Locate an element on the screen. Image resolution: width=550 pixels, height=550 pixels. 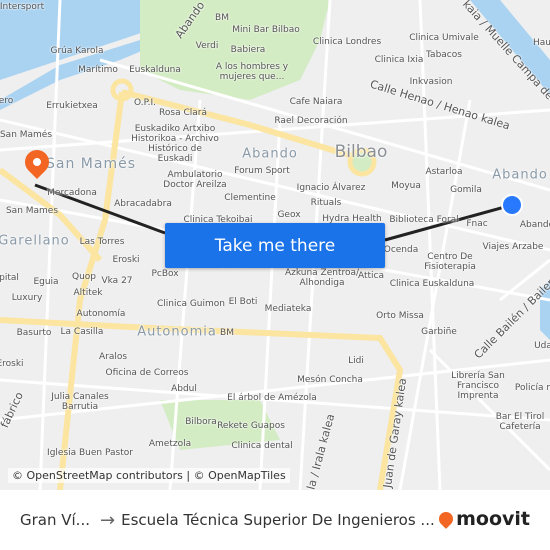
map-label: Quop is located at coordinates (84, 277).